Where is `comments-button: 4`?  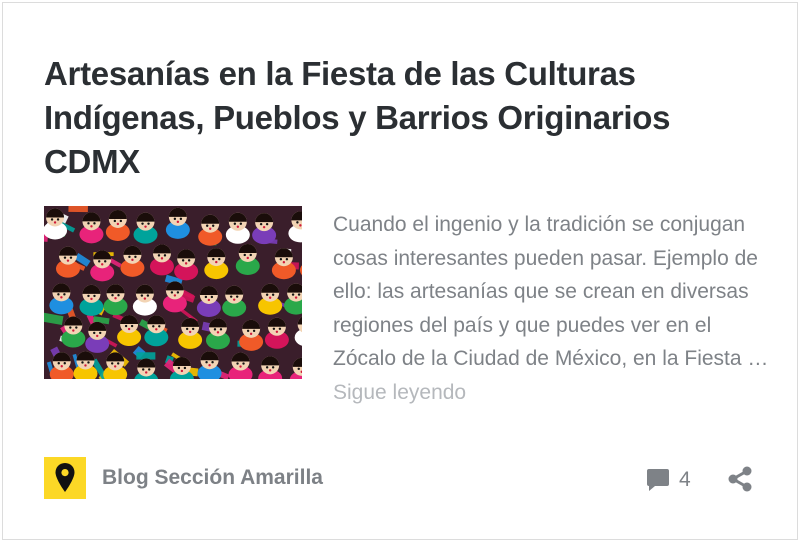 comments-button: 4 is located at coordinates (668, 480).